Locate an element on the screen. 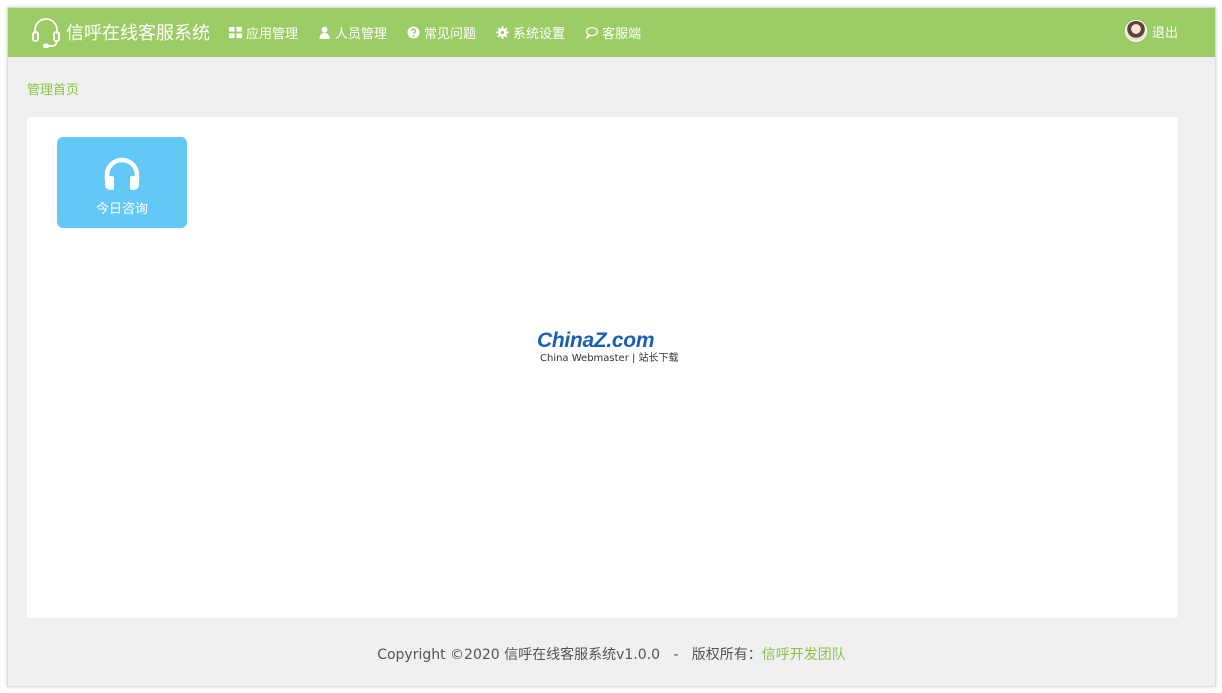 The width and height of the screenshot is (1222, 693). main-nav: 应用管理 人员管理 常见问题 系统设置 客服端 is located at coordinates (445, 32).